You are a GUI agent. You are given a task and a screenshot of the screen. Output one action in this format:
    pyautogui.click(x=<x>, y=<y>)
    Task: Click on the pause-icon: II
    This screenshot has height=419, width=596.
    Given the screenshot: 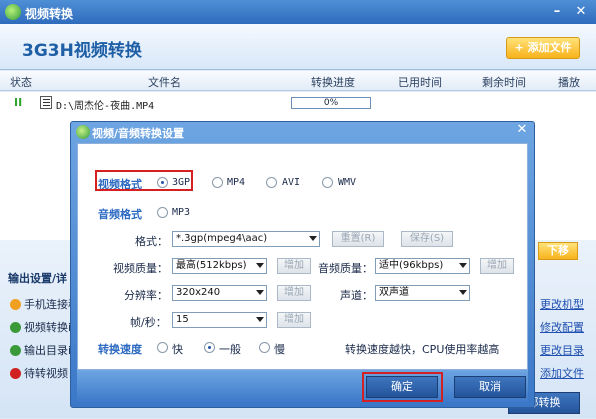 What is the action you would take?
    pyautogui.click(x=18, y=102)
    